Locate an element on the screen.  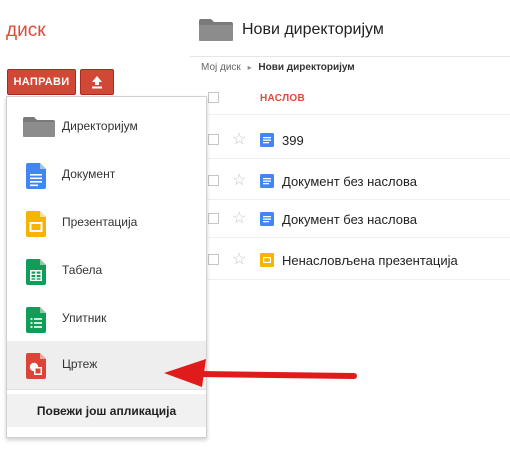
breadcrumb: Мој диск ▸ Нови директоријум is located at coordinates (278, 67).